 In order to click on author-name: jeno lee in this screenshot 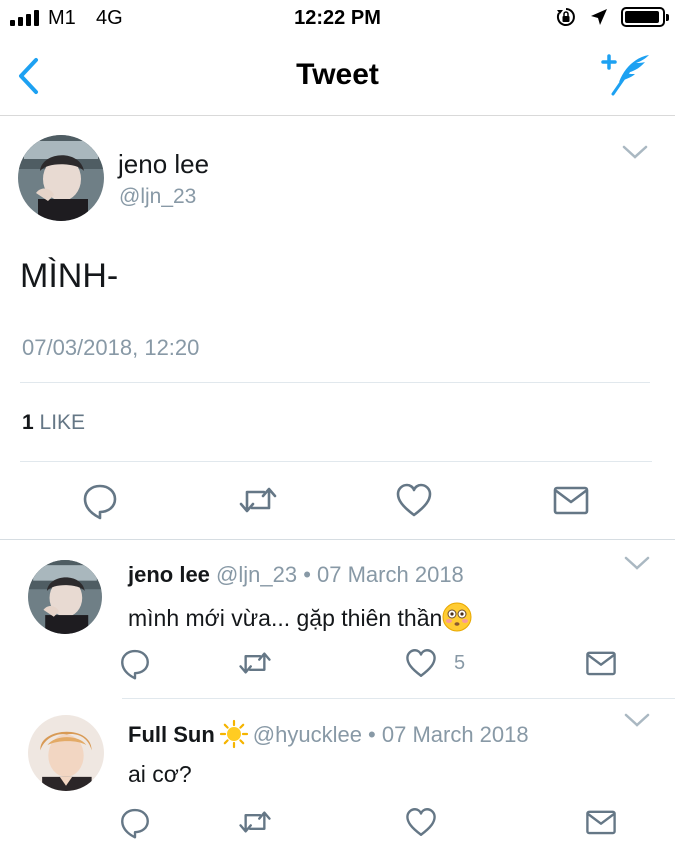, I will do `click(163, 164)`.